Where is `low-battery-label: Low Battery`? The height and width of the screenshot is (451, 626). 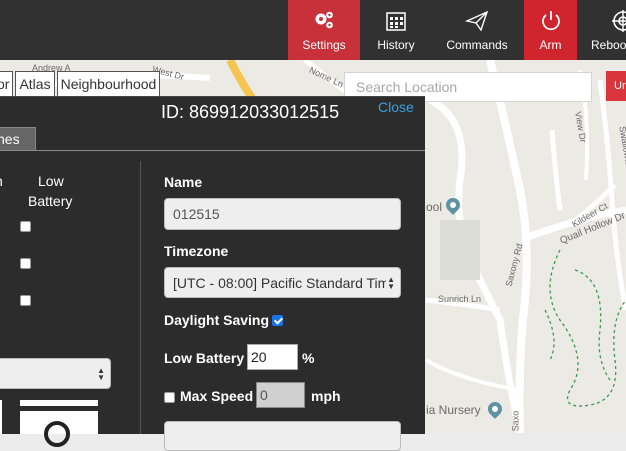 low-battery-label: Low Battery is located at coordinates (204, 358).